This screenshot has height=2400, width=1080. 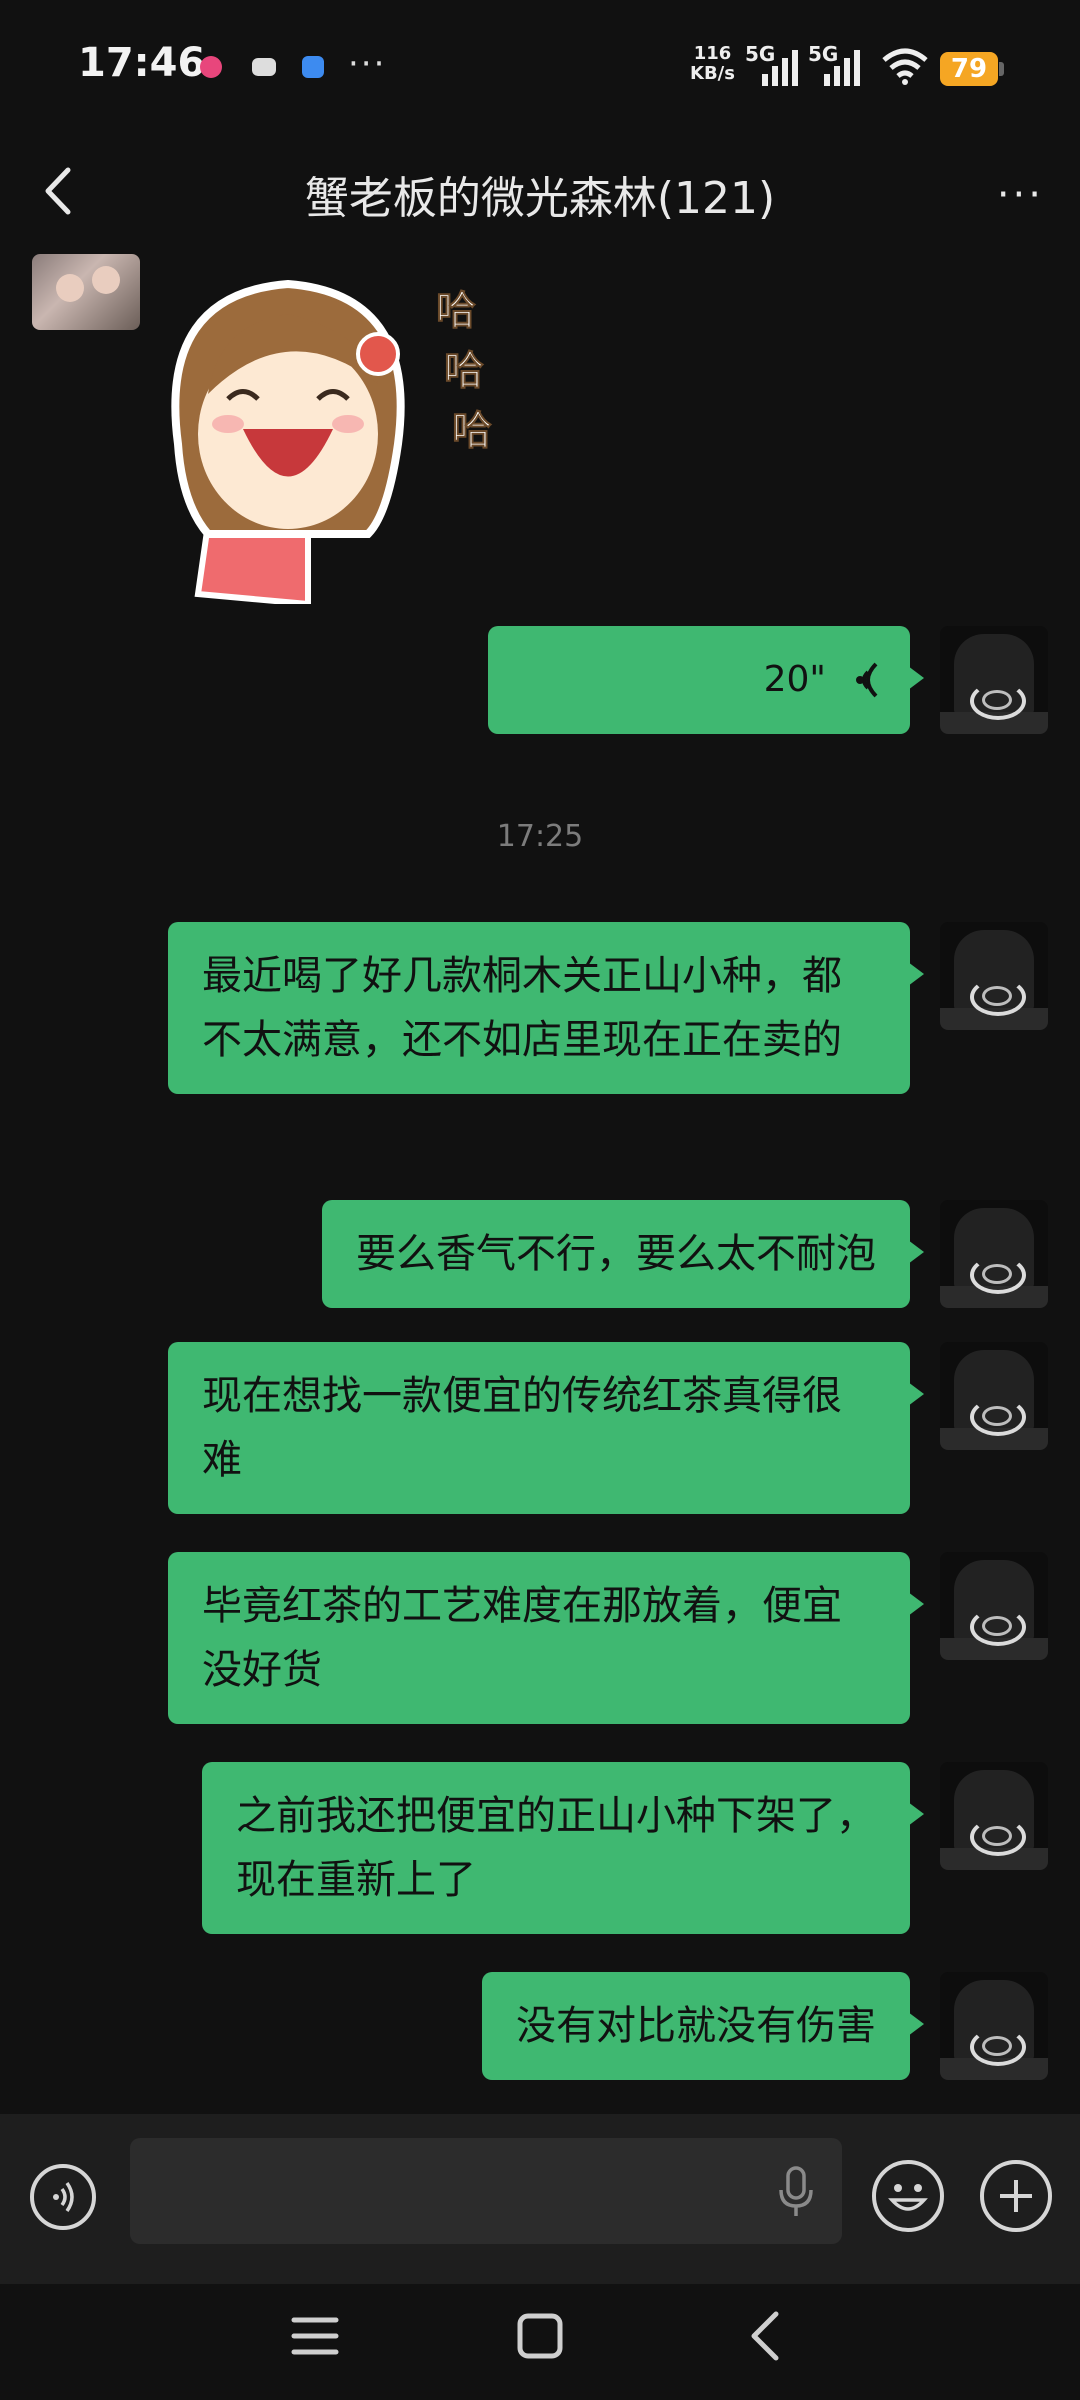 What do you see at coordinates (338, 439) in the screenshot?
I see `laughing-girl-sticker: 哈 哈 哈` at bounding box center [338, 439].